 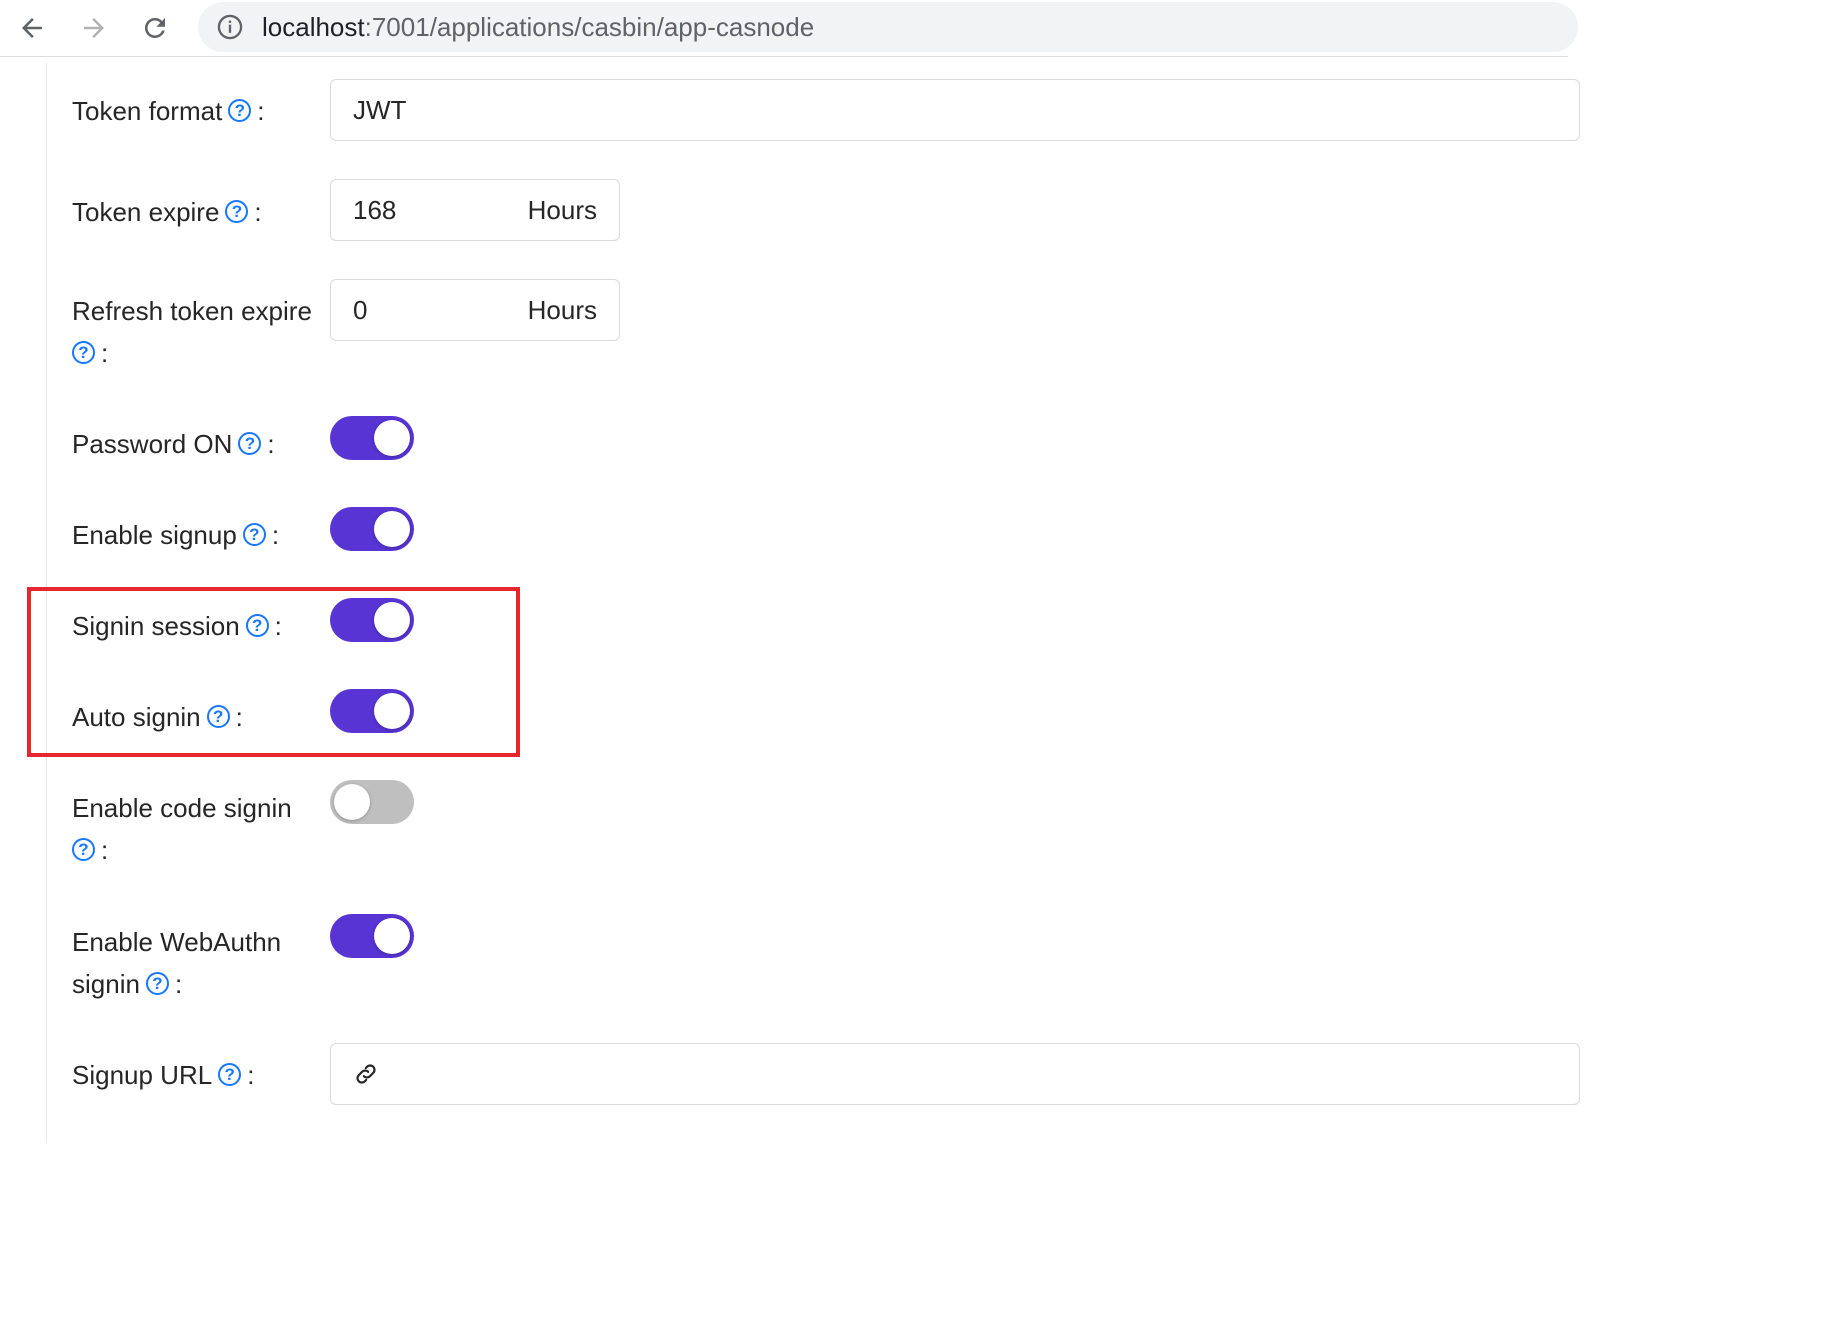 What do you see at coordinates (955, 110) in the screenshot?
I see `token-format-select: JWT` at bounding box center [955, 110].